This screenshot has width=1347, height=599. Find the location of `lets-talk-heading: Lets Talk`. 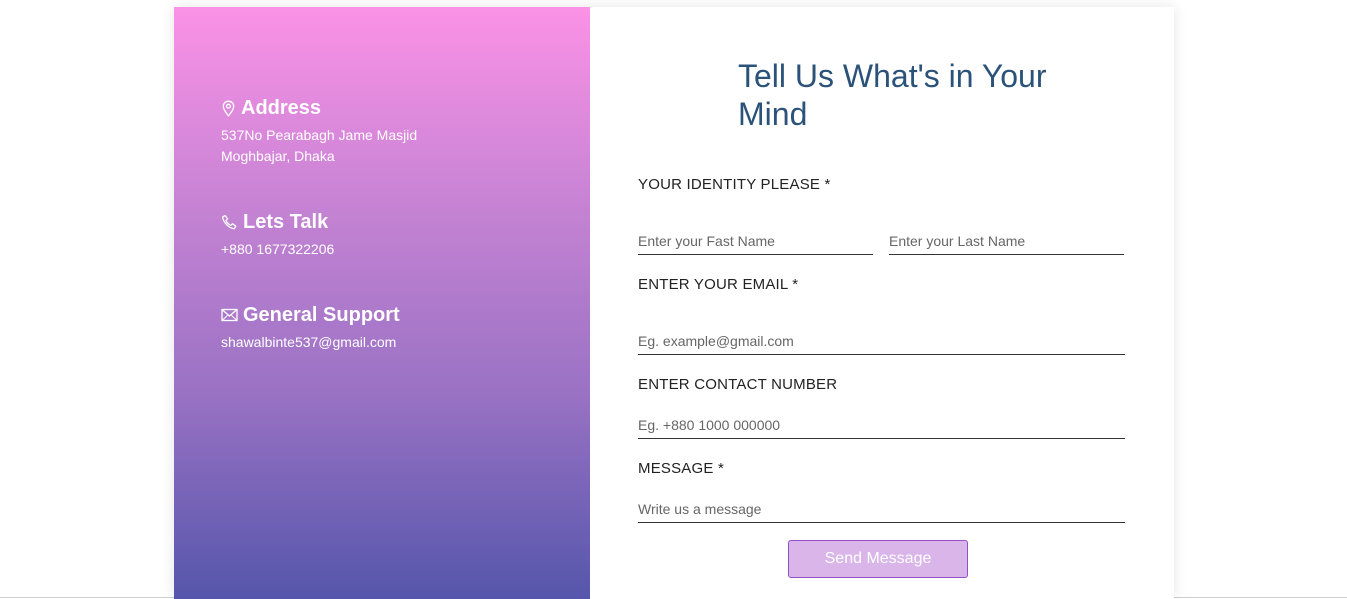

lets-talk-heading: Lets Talk is located at coordinates (286, 222).